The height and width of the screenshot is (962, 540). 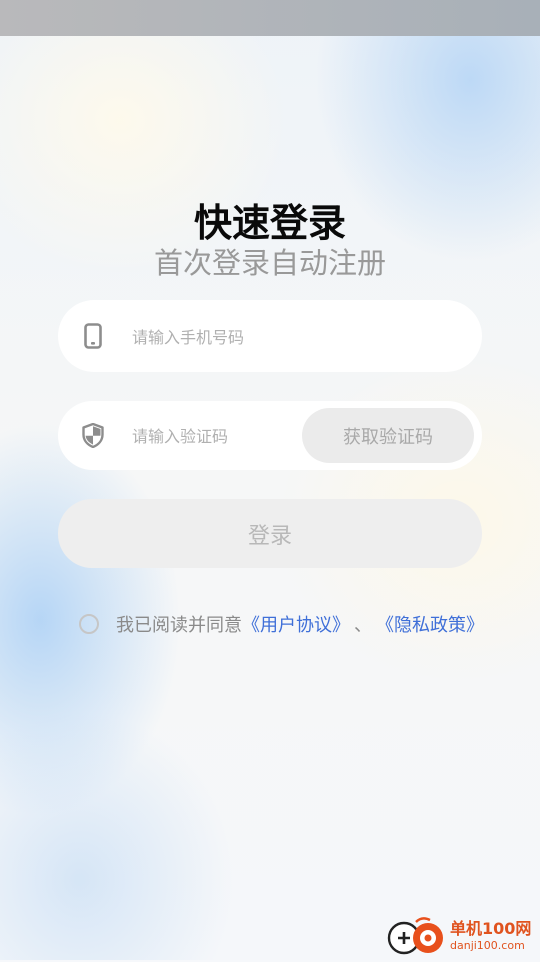 I want to click on user-agreement-link: 《用户协议》, so click(x=296, y=624).